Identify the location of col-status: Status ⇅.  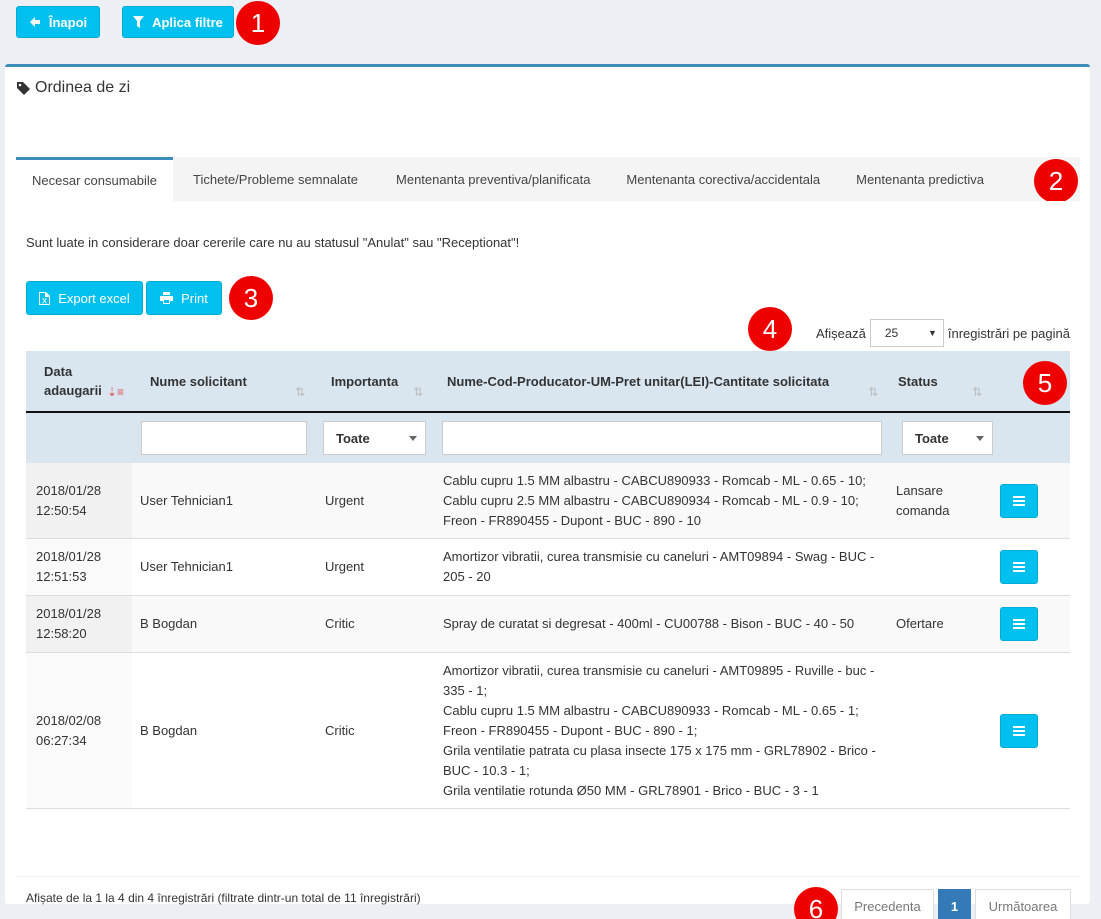
(938, 381).